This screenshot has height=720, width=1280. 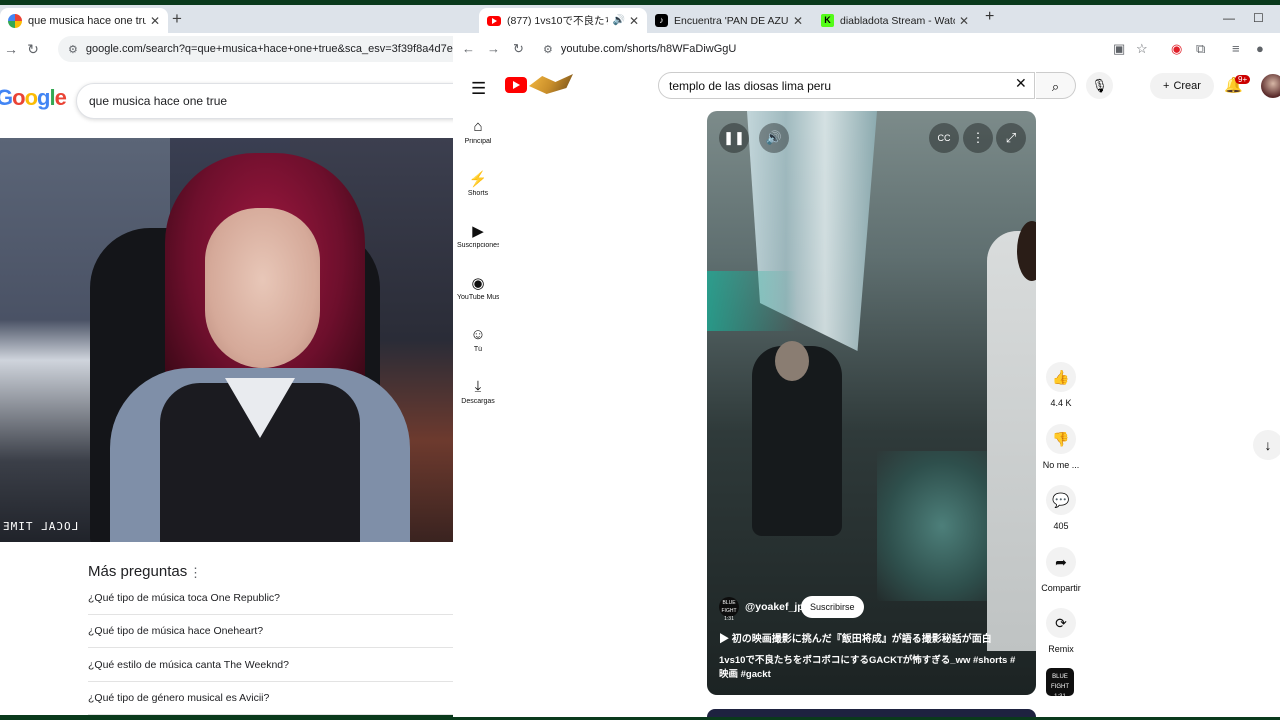 I want to click on streamer-face, so click(x=262, y=288).